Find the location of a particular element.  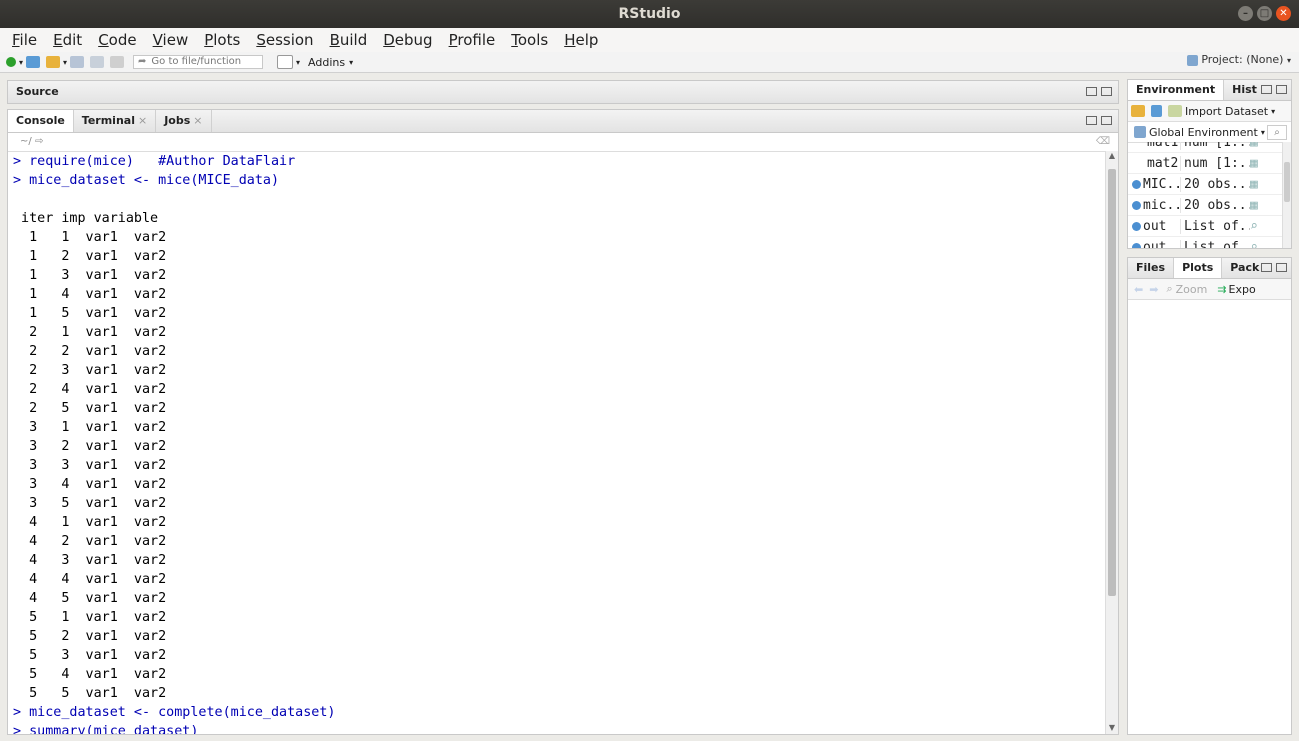

save-all-icon is located at coordinates (97, 62).